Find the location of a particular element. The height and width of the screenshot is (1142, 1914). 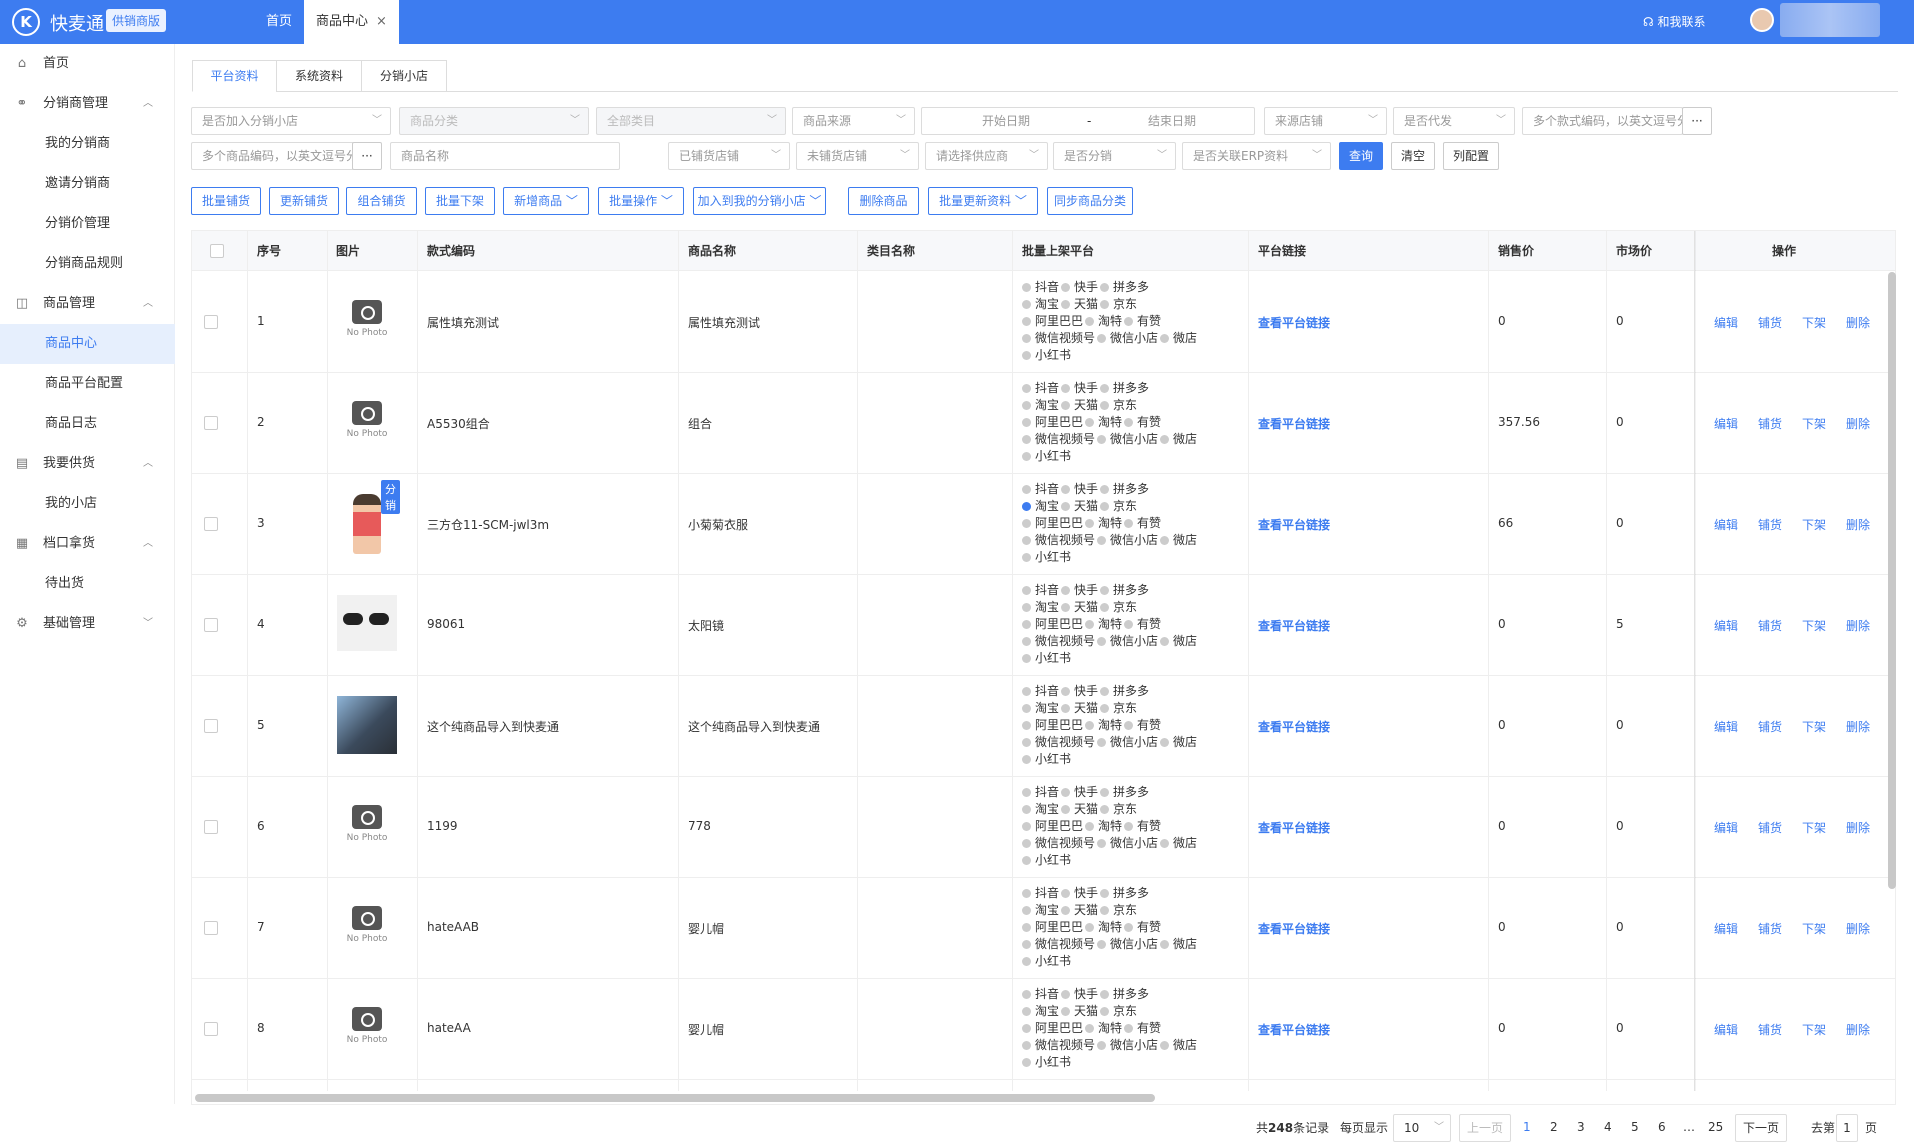

vertical-scrollbar is located at coordinates (1892, 580).